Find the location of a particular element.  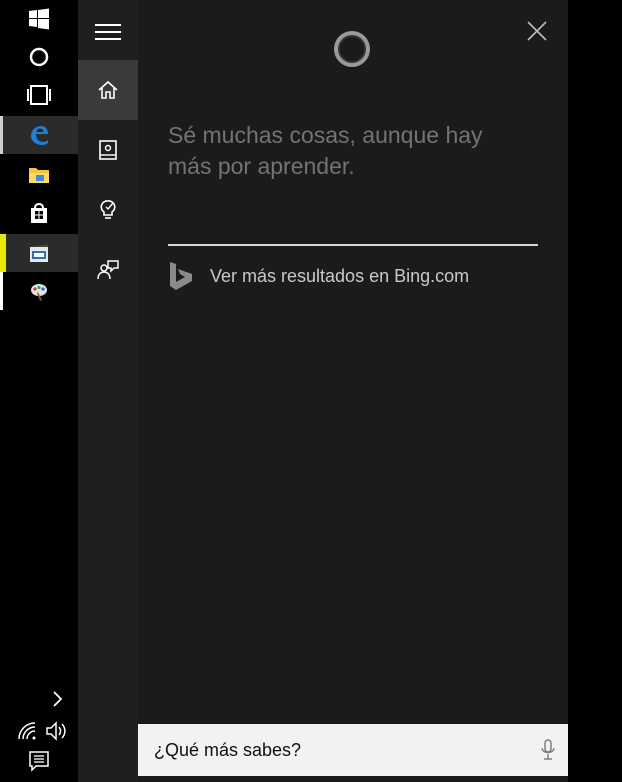

network-button is located at coordinates (28, 731).